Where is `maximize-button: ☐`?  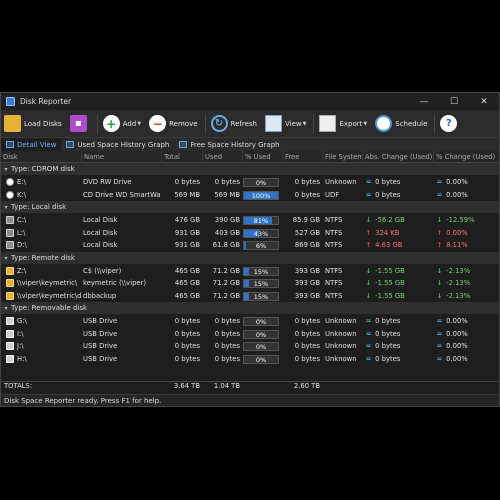 maximize-button: ☐ is located at coordinates (454, 101).